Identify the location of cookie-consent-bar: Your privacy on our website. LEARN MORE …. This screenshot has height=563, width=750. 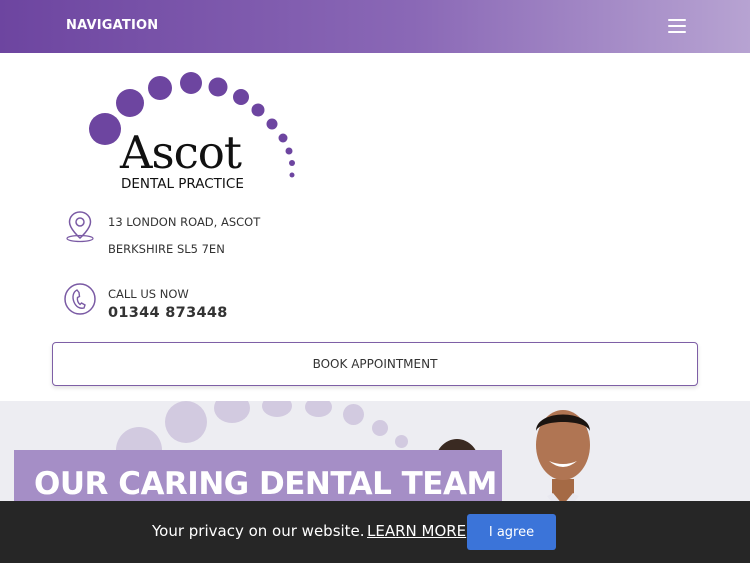
(375, 532).